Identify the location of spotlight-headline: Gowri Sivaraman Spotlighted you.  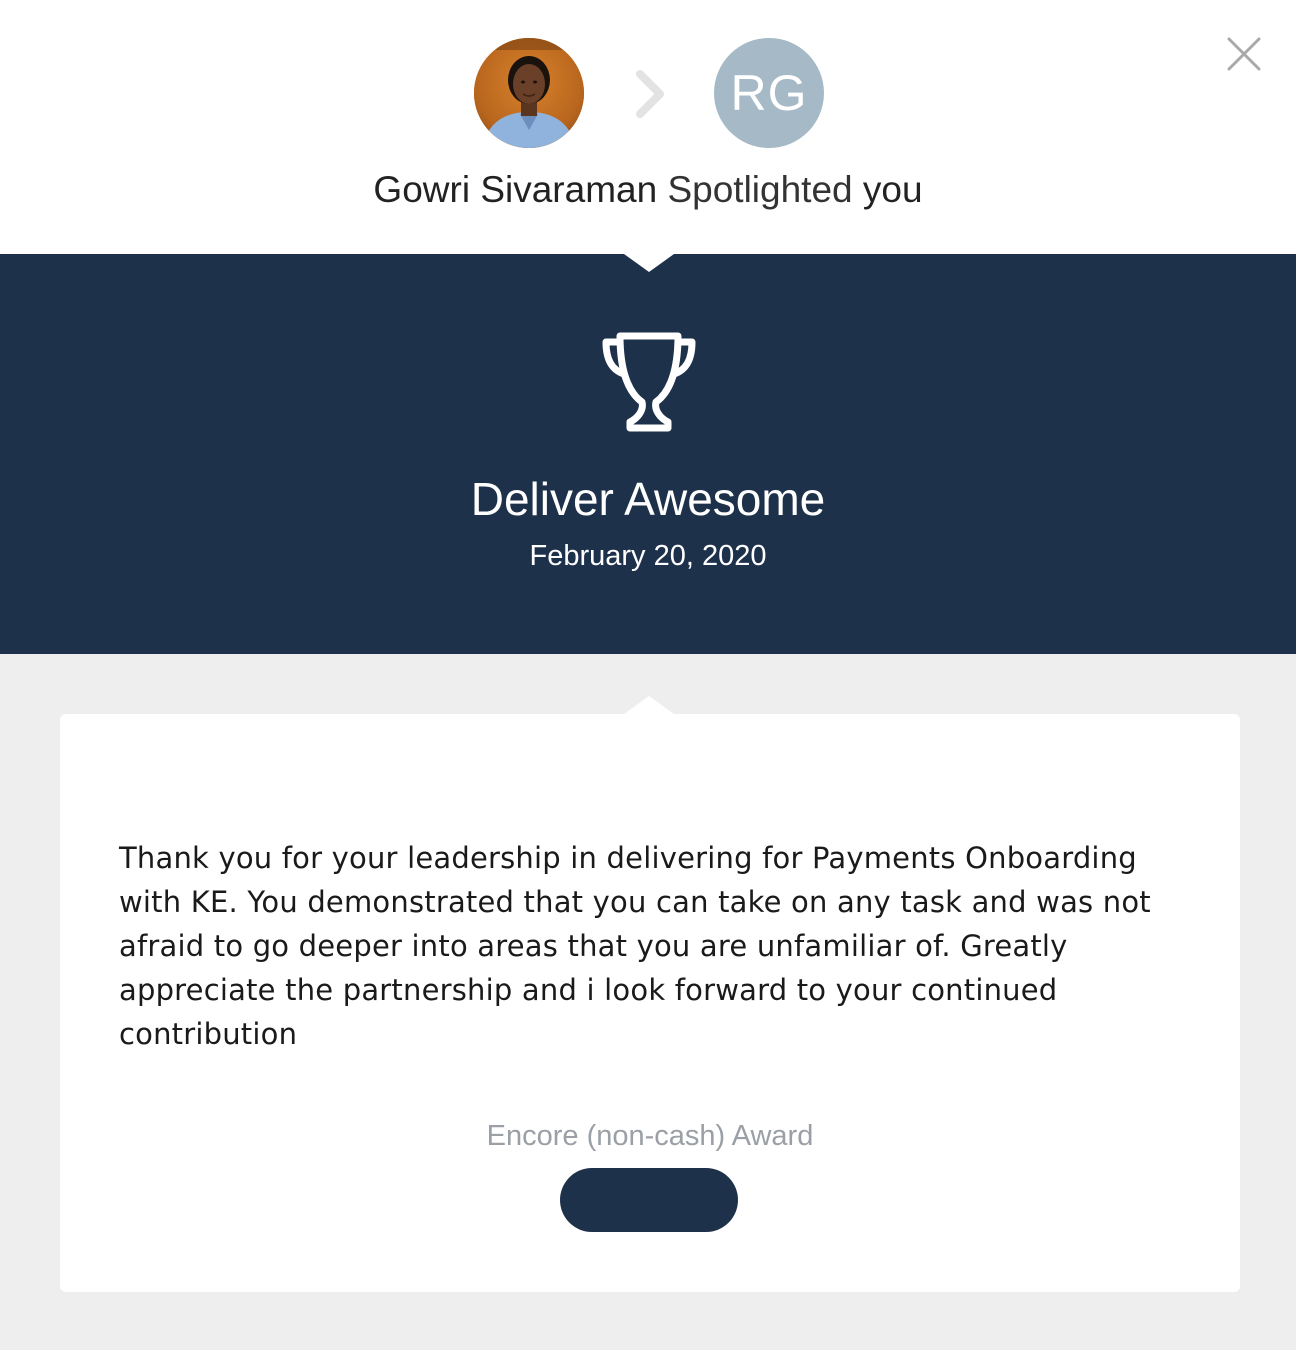
(648, 190).